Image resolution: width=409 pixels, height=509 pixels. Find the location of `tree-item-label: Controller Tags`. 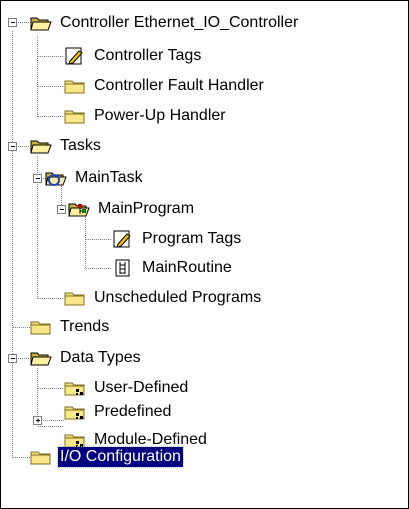

tree-item-label: Controller Tags is located at coordinates (148, 55).